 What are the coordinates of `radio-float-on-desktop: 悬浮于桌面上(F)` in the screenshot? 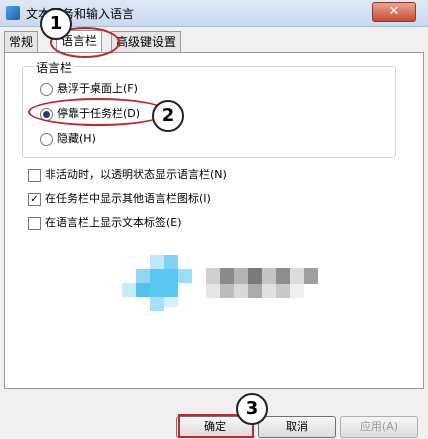 It's located at (89, 88).